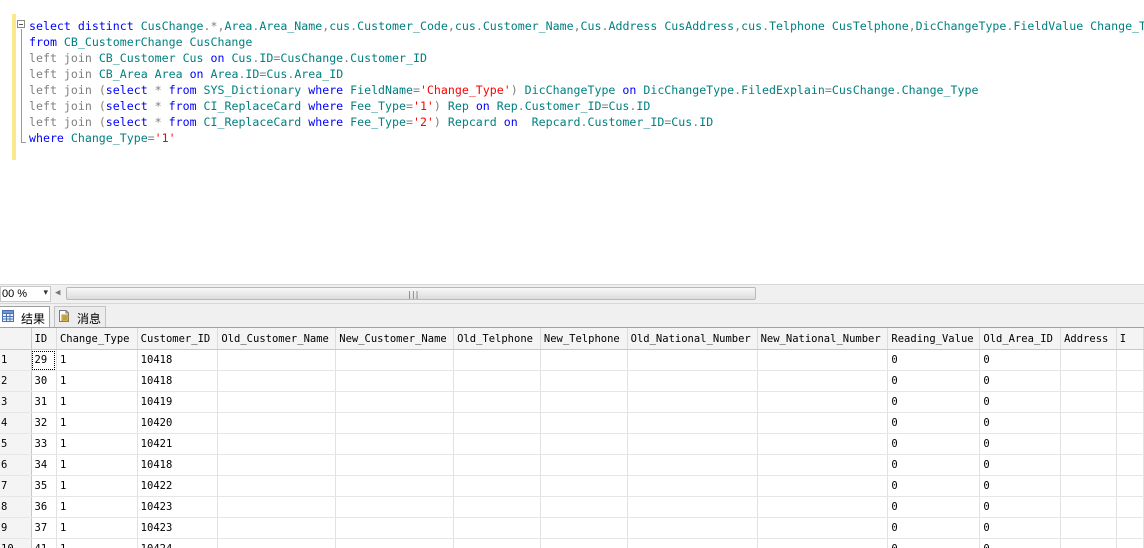 The image size is (1144, 548). Describe the element at coordinates (16, 528) in the screenshot. I see `row-number: 9` at that location.